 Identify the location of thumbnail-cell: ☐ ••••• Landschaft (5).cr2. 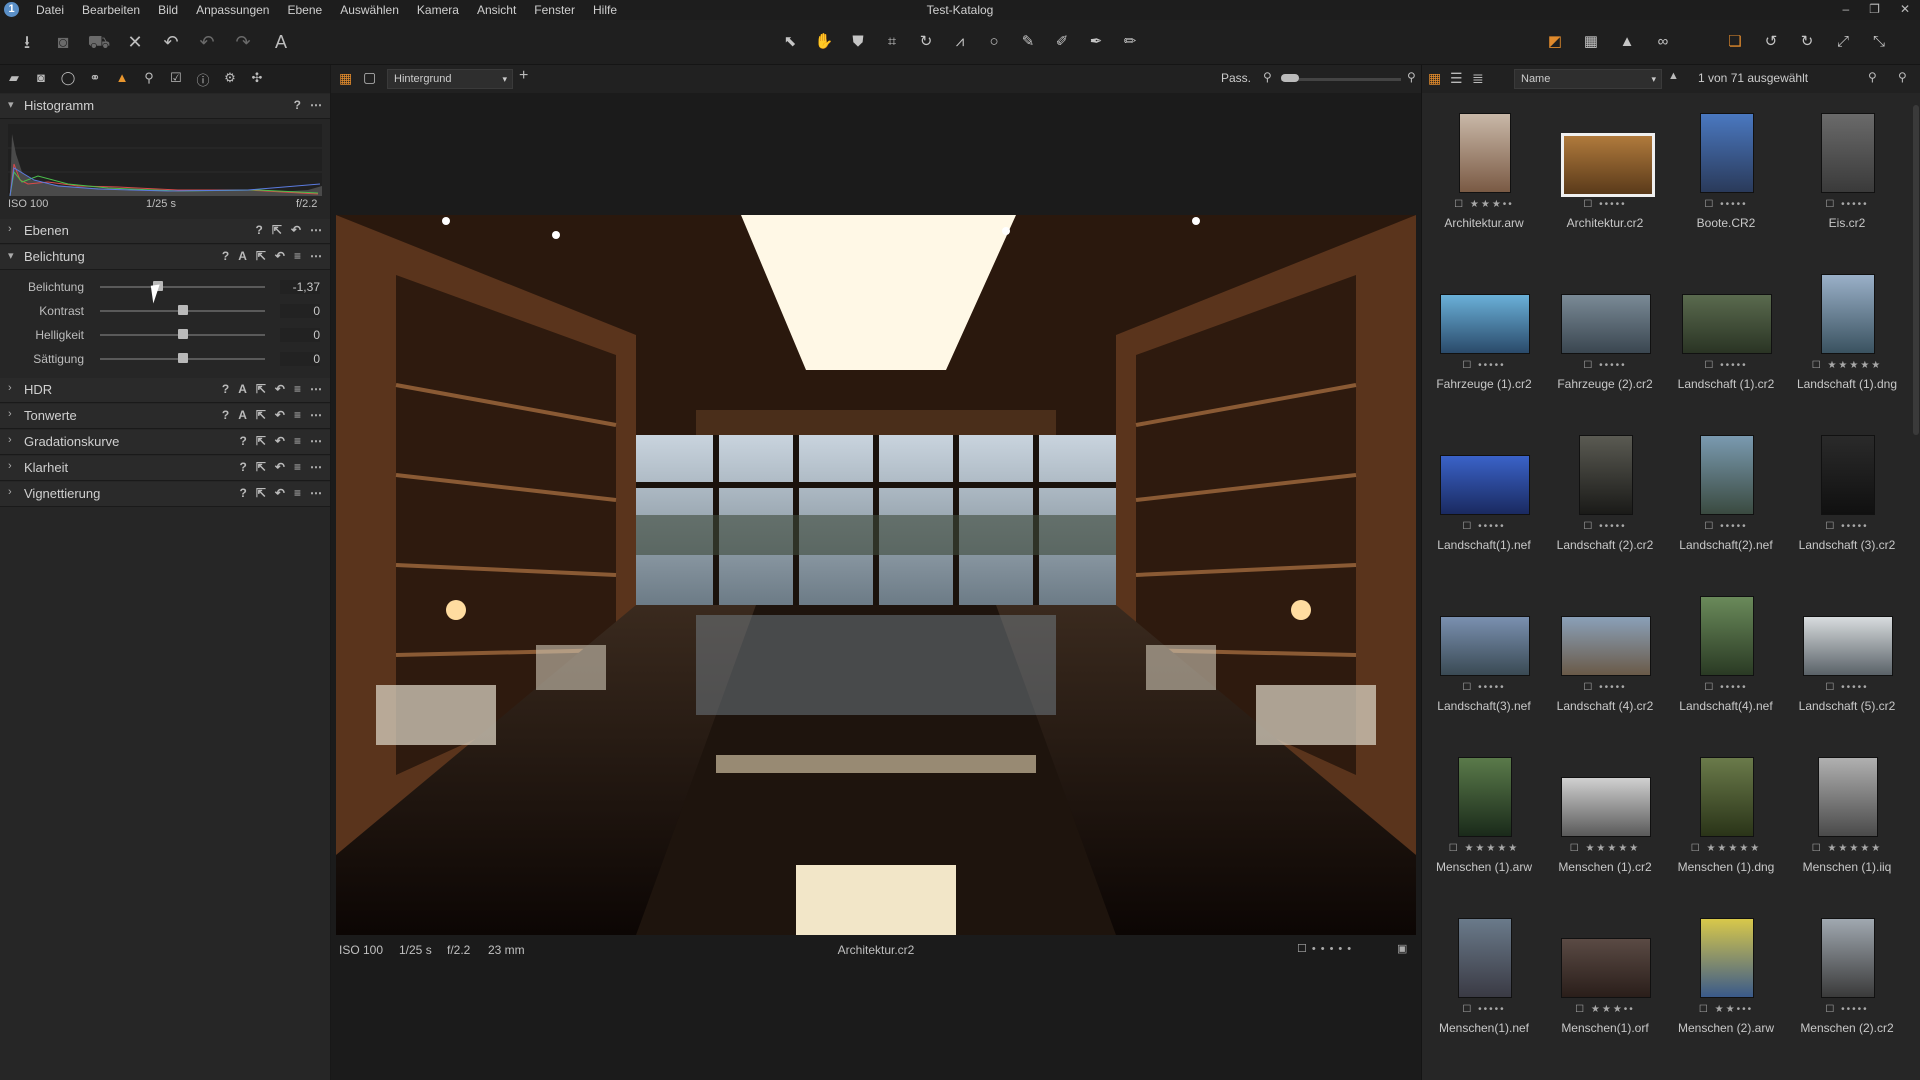
(1847, 662).